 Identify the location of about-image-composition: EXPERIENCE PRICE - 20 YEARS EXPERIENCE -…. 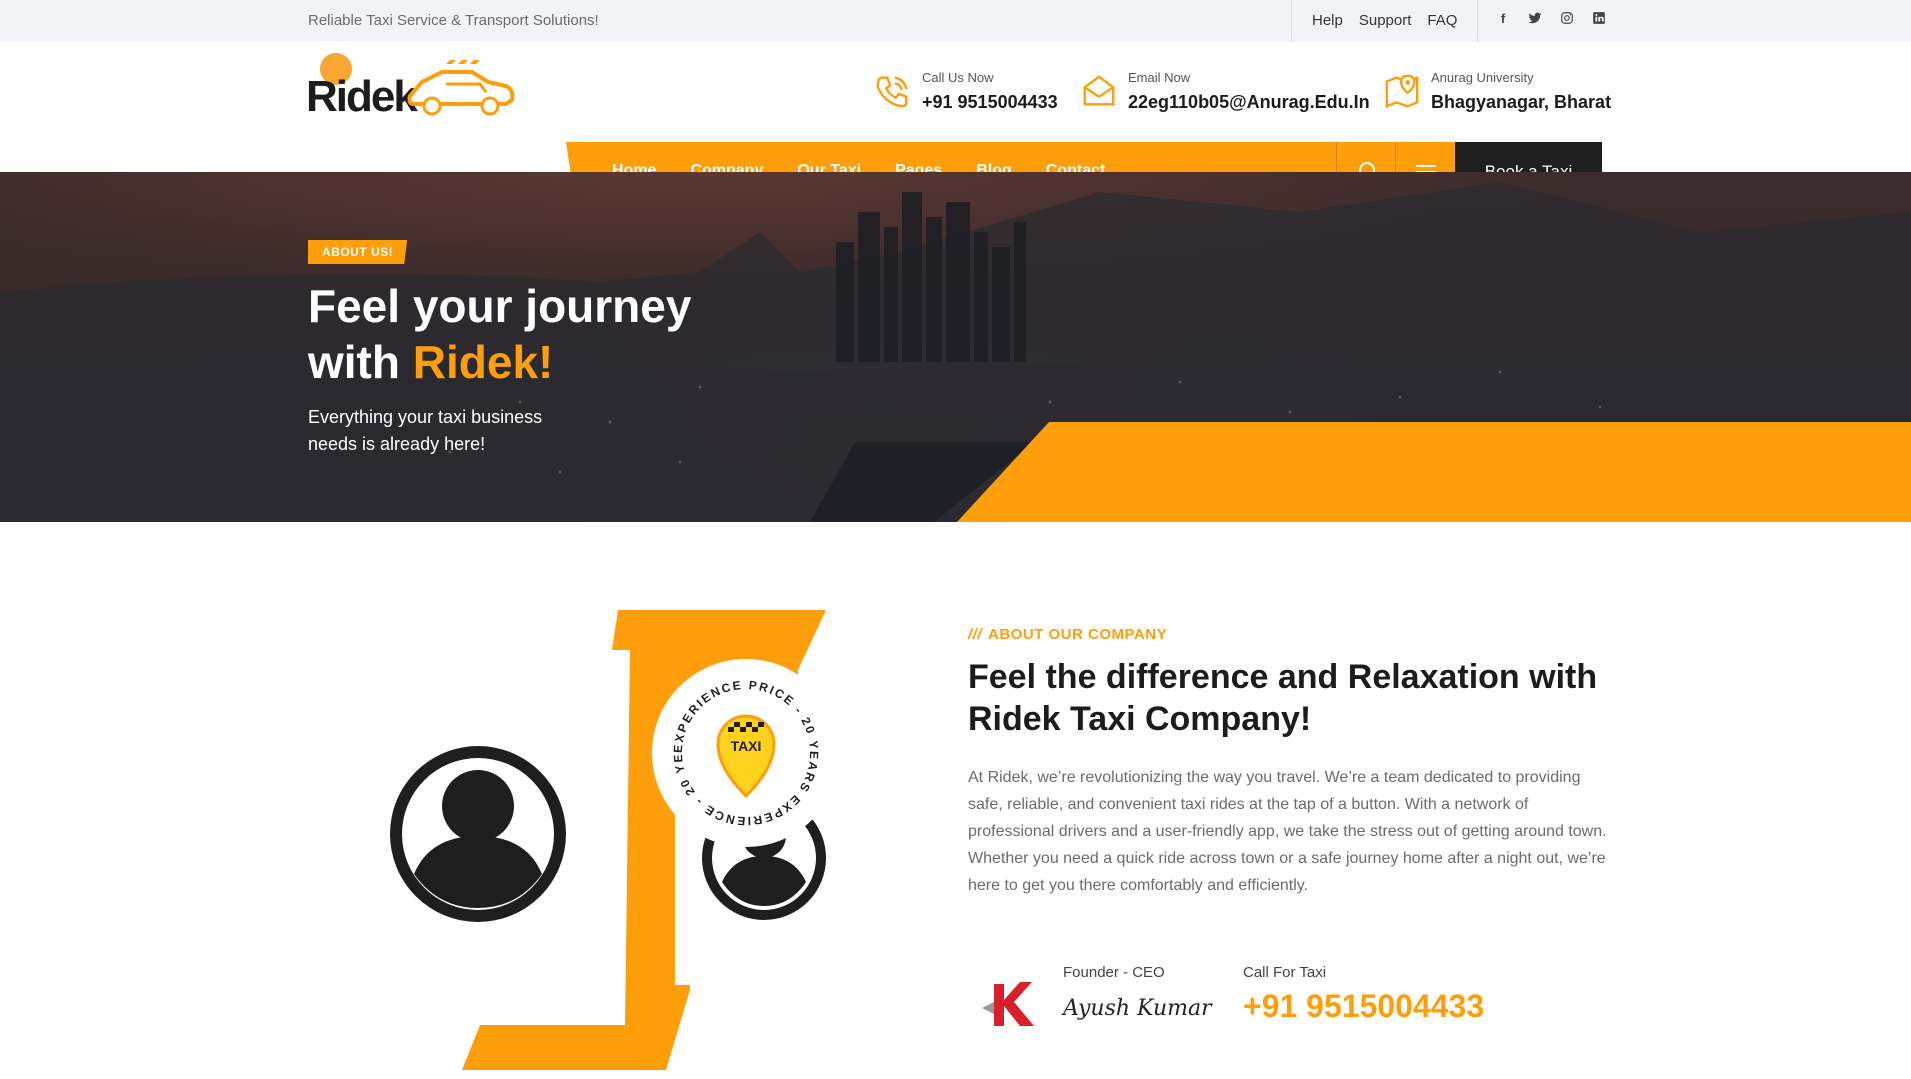
(605, 840).